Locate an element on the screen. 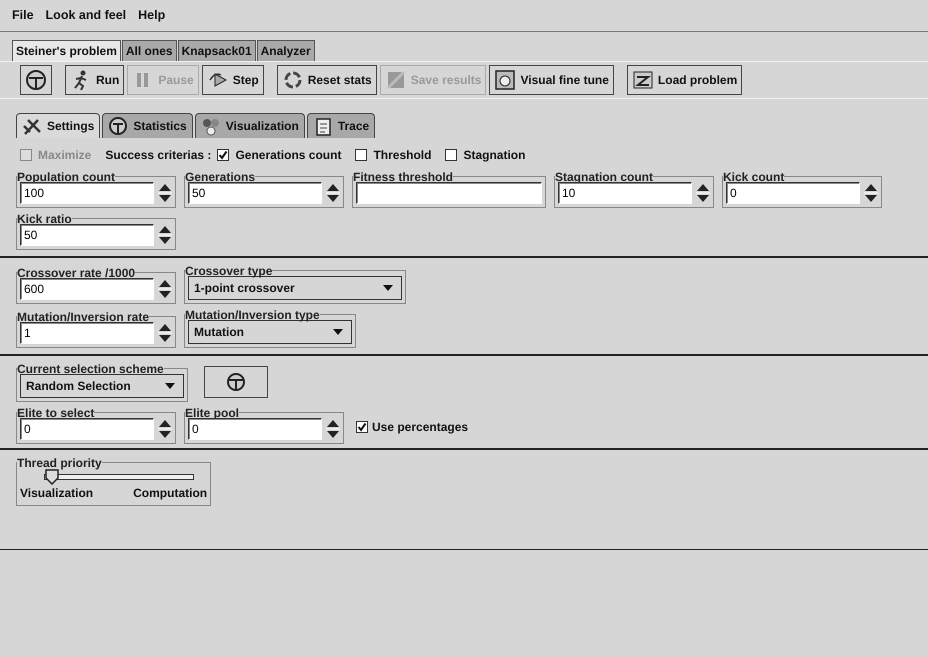 This screenshot has height=657, width=928. group-title: Elite to select is located at coordinates (55, 413).